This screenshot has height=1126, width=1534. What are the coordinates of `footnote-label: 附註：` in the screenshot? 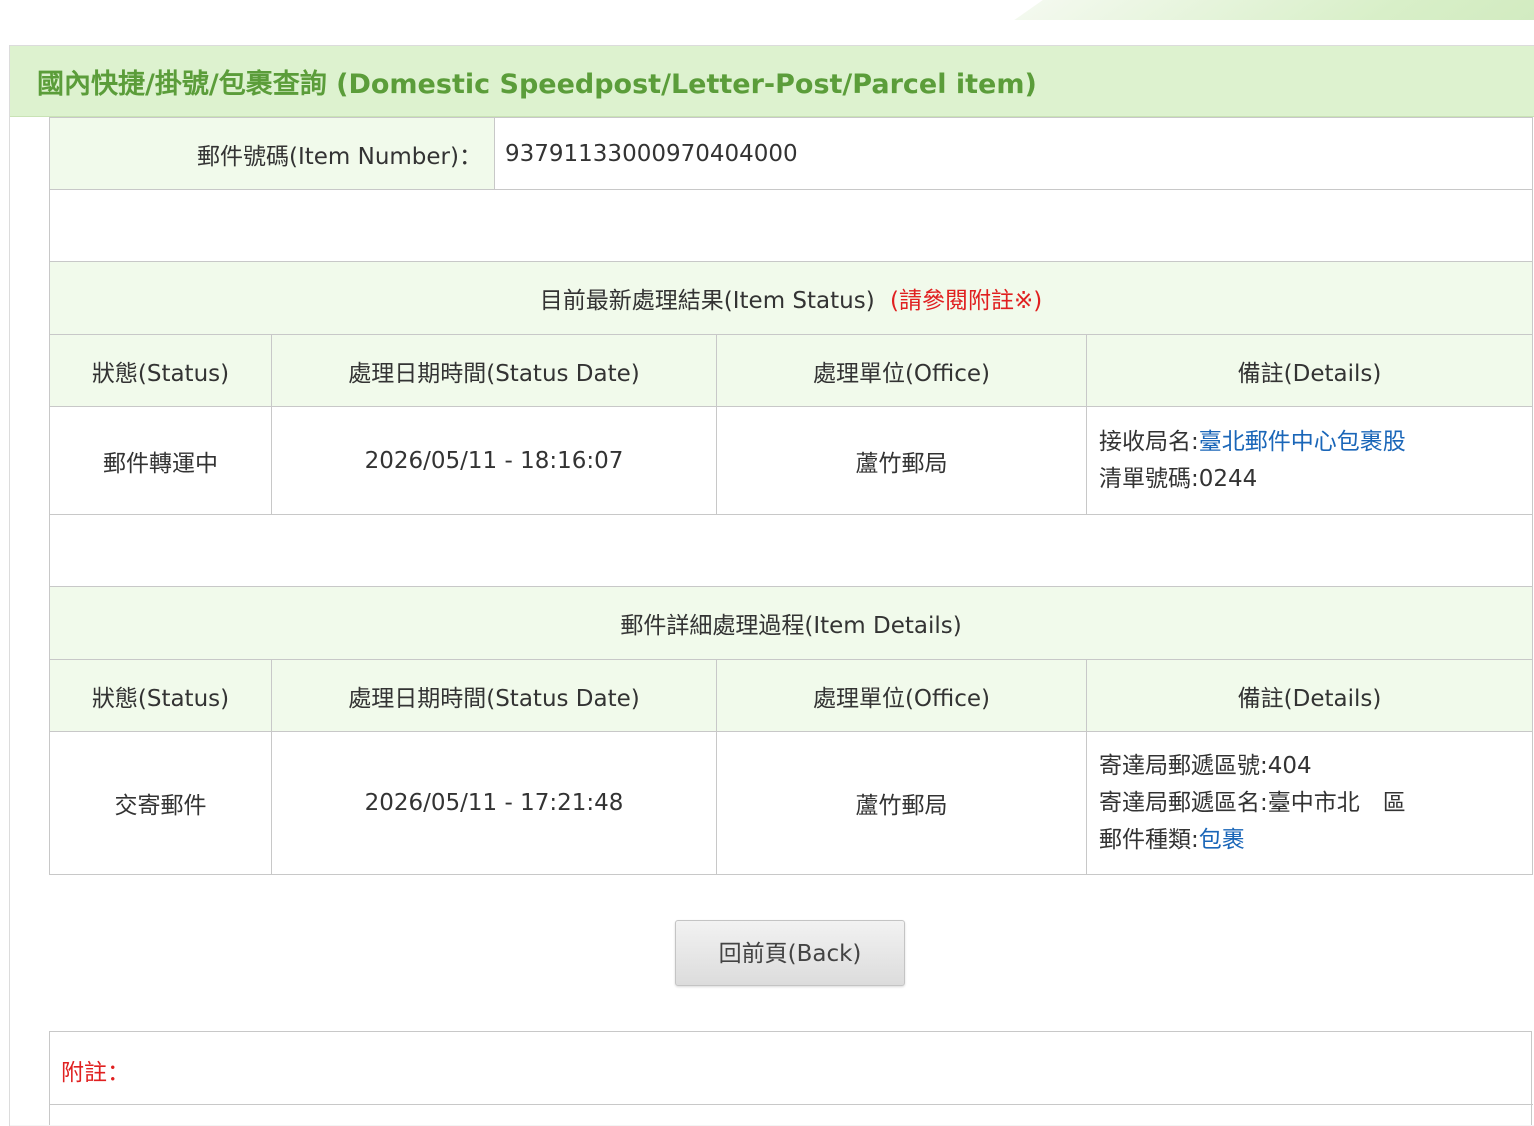 It's located at (95, 1073).